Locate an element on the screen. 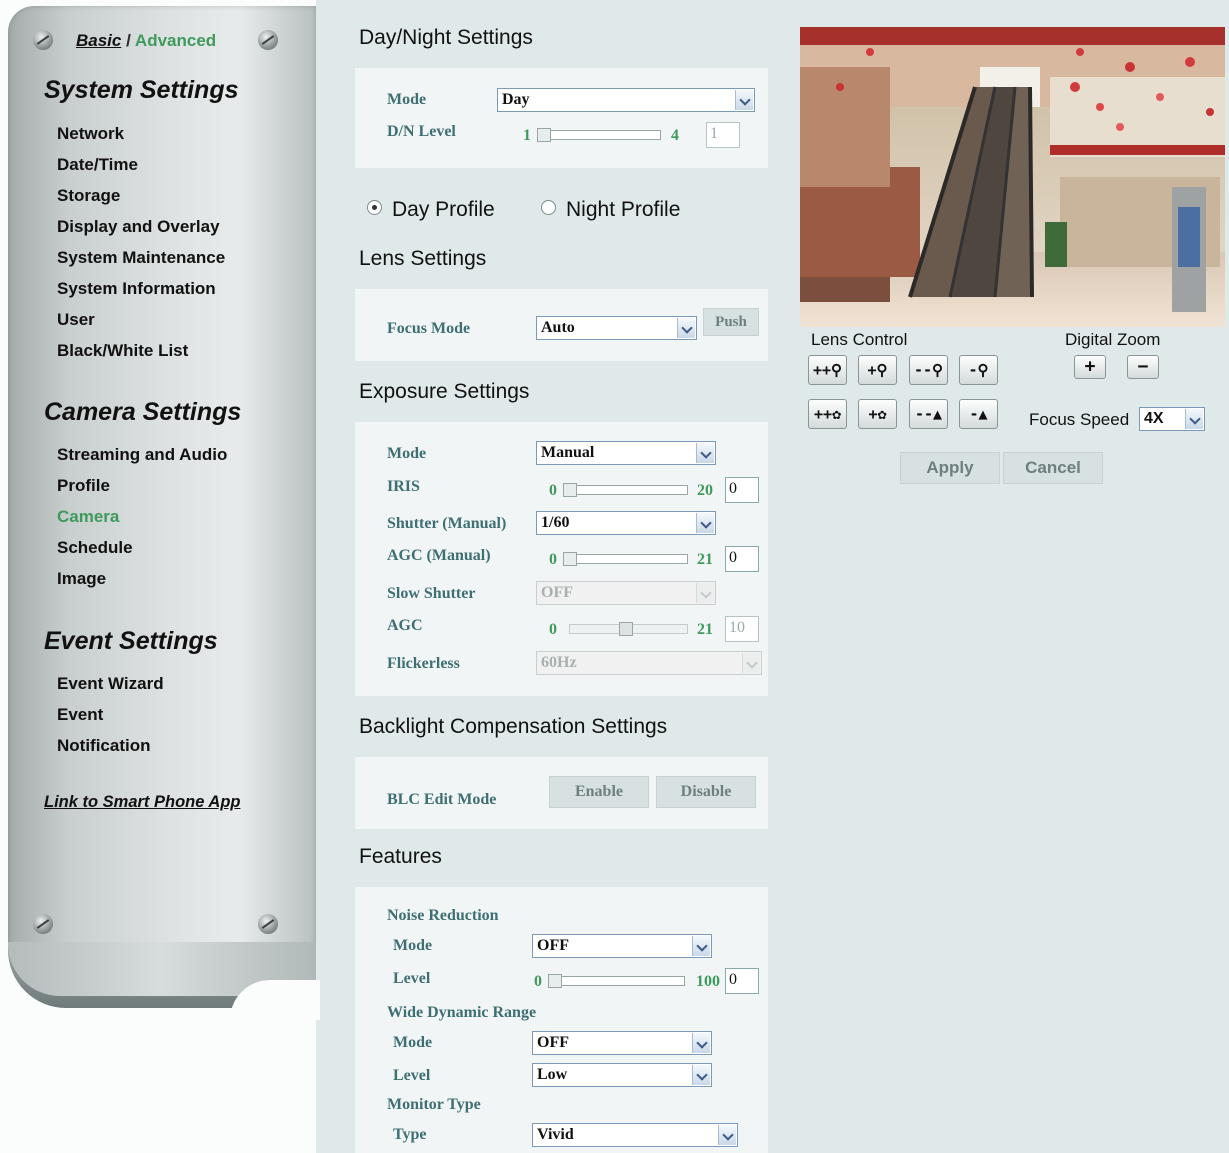 The image size is (1229, 1153). blc-disable-button: Disable is located at coordinates (706, 792).